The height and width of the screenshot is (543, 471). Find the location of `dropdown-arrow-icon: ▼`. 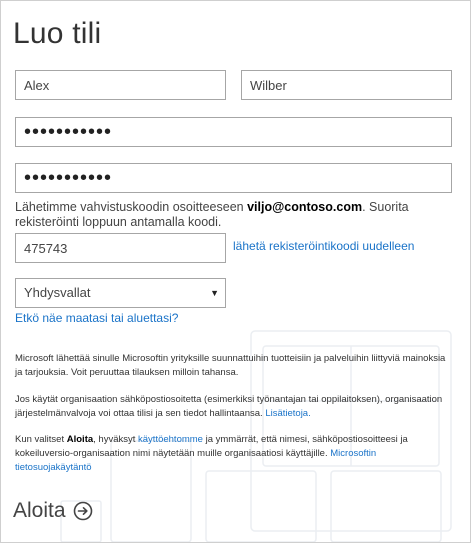

dropdown-arrow-icon: ▼ is located at coordinates (214, 293).